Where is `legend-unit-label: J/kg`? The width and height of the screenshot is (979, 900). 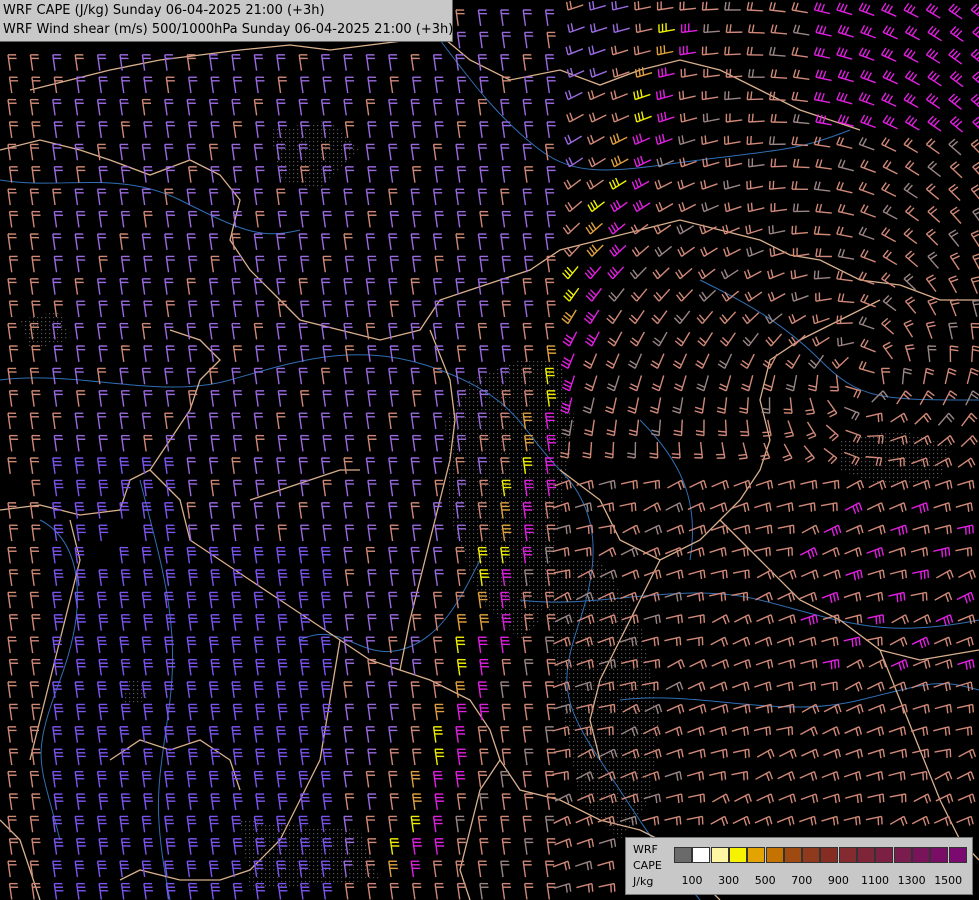
legend-unit-label: J/kg is located at coordinates (643, 881).